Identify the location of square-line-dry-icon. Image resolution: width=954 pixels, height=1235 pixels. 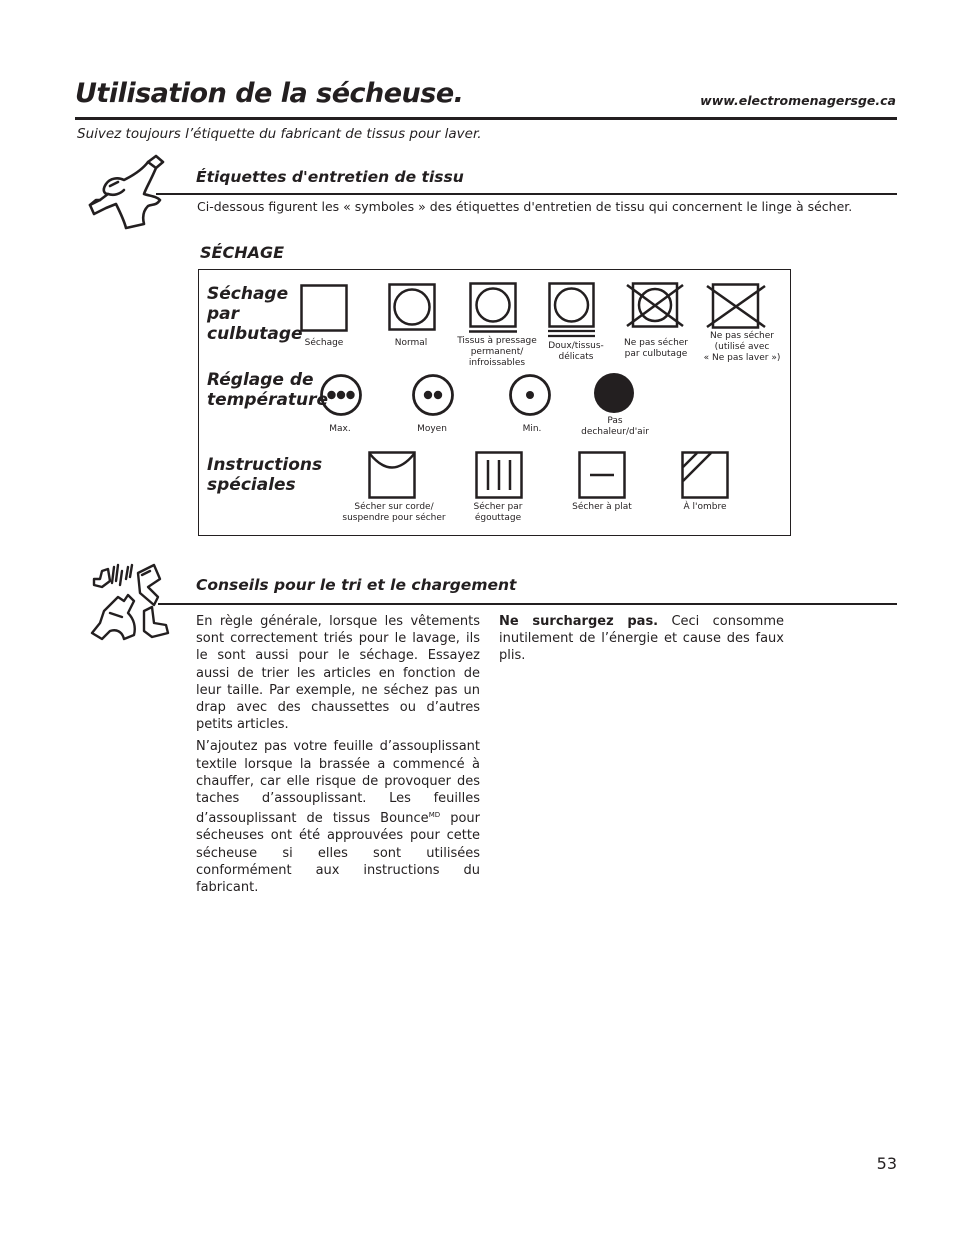
(392, 475).